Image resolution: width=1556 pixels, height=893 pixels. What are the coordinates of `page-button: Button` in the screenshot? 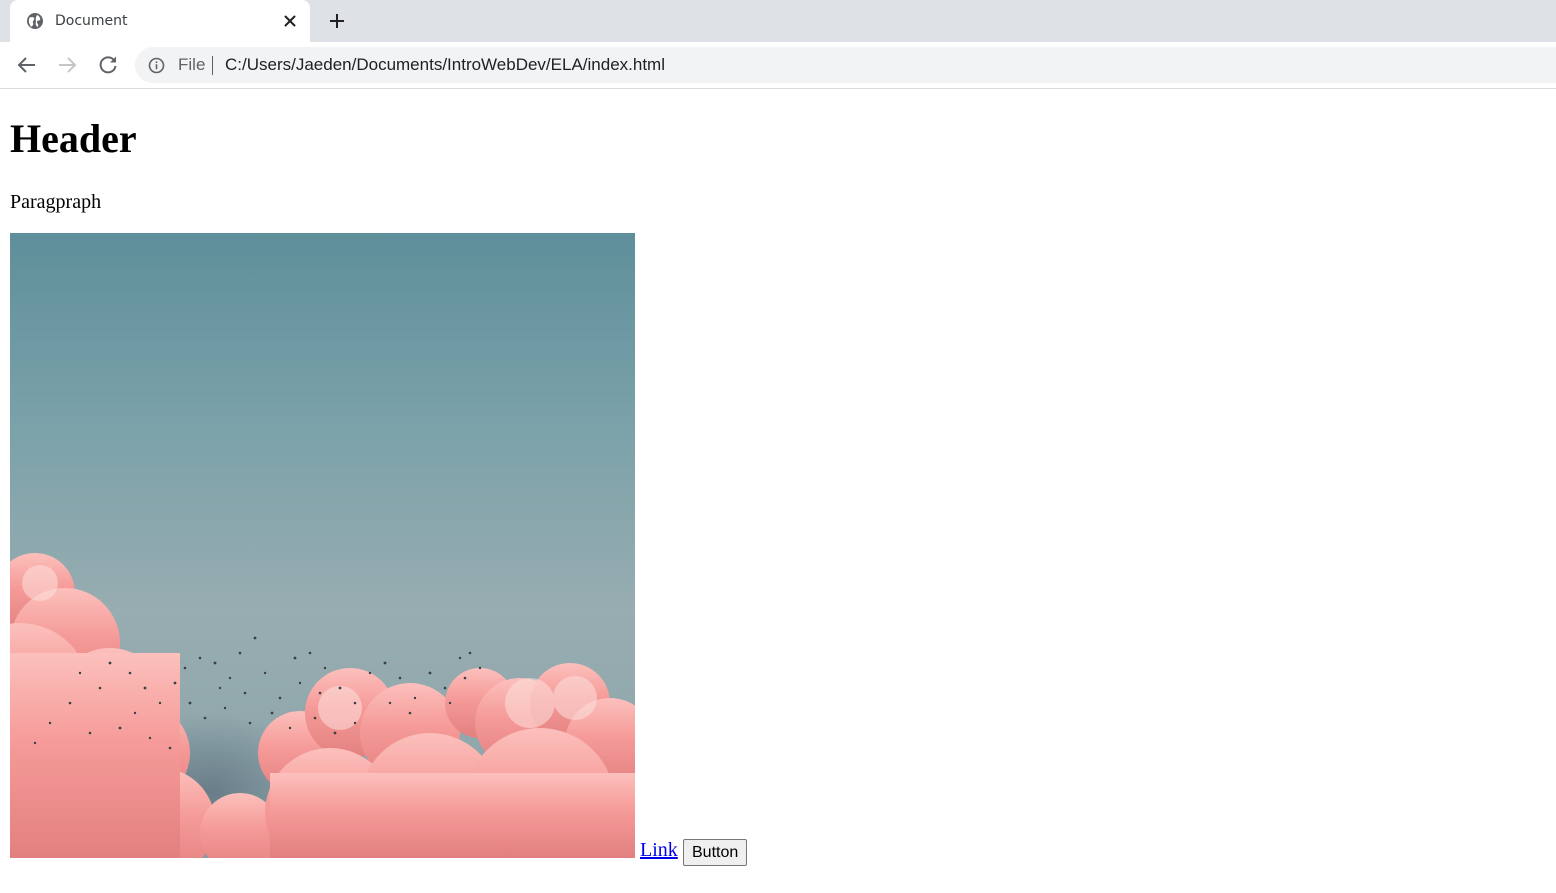 It's located at (715, 852).